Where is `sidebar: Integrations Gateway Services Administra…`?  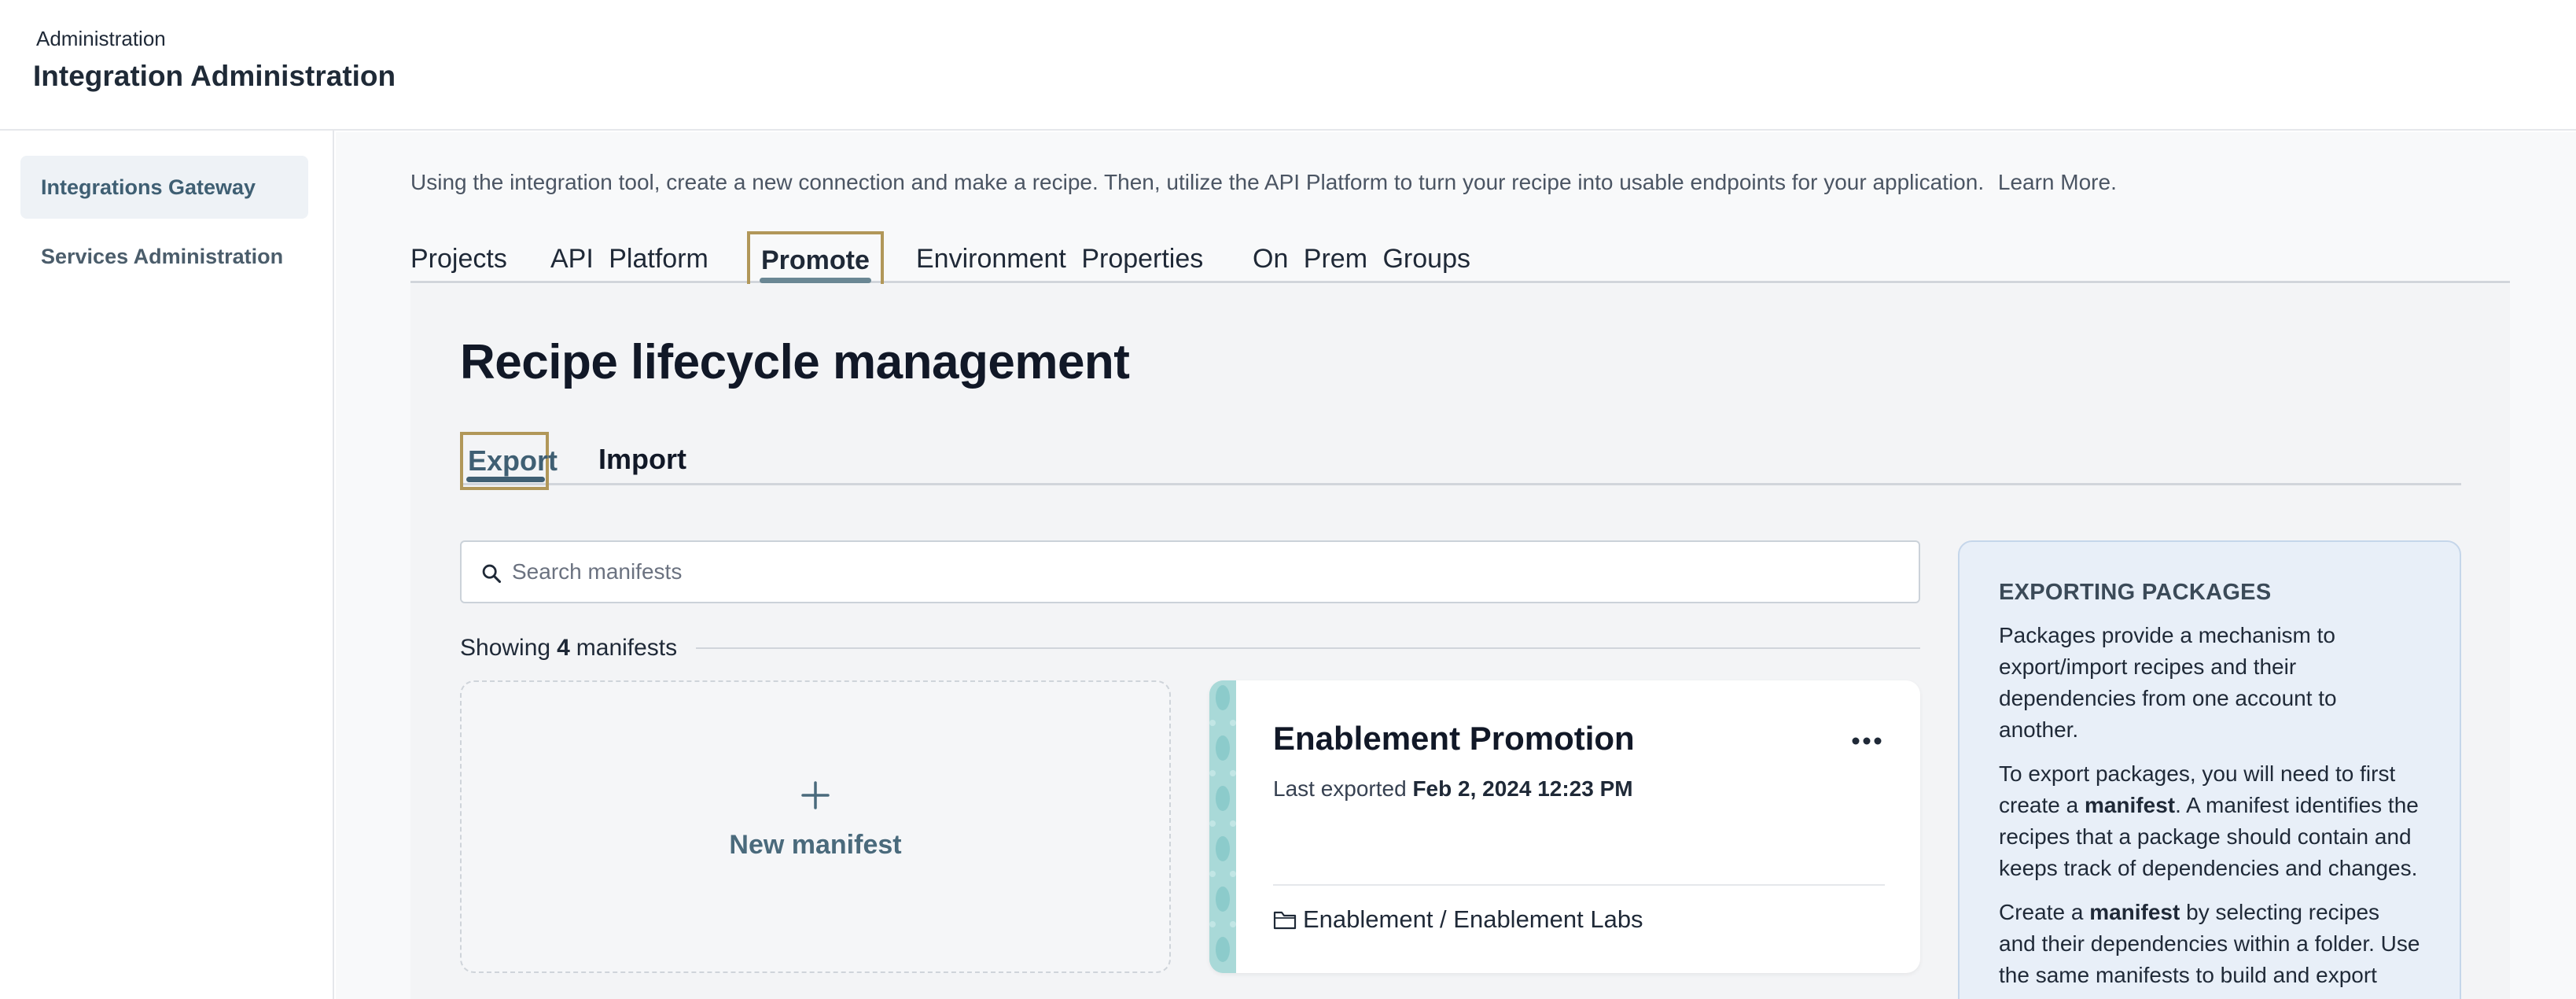 sidebar: Integrations Gateway Services Administra… is located at coordinates (167, 565).